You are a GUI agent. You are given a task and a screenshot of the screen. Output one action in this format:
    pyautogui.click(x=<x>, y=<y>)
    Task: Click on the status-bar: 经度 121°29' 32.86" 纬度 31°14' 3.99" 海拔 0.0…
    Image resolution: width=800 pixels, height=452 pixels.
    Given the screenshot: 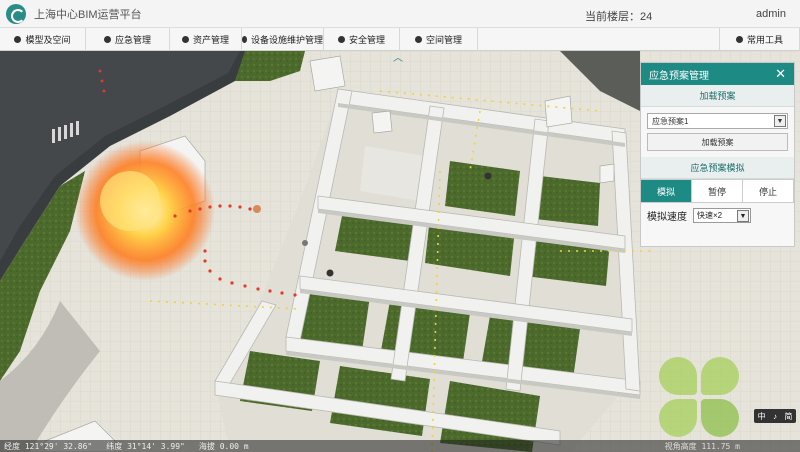 What is the action you would take?
    pyautogui.click(x=400, y=446)
    